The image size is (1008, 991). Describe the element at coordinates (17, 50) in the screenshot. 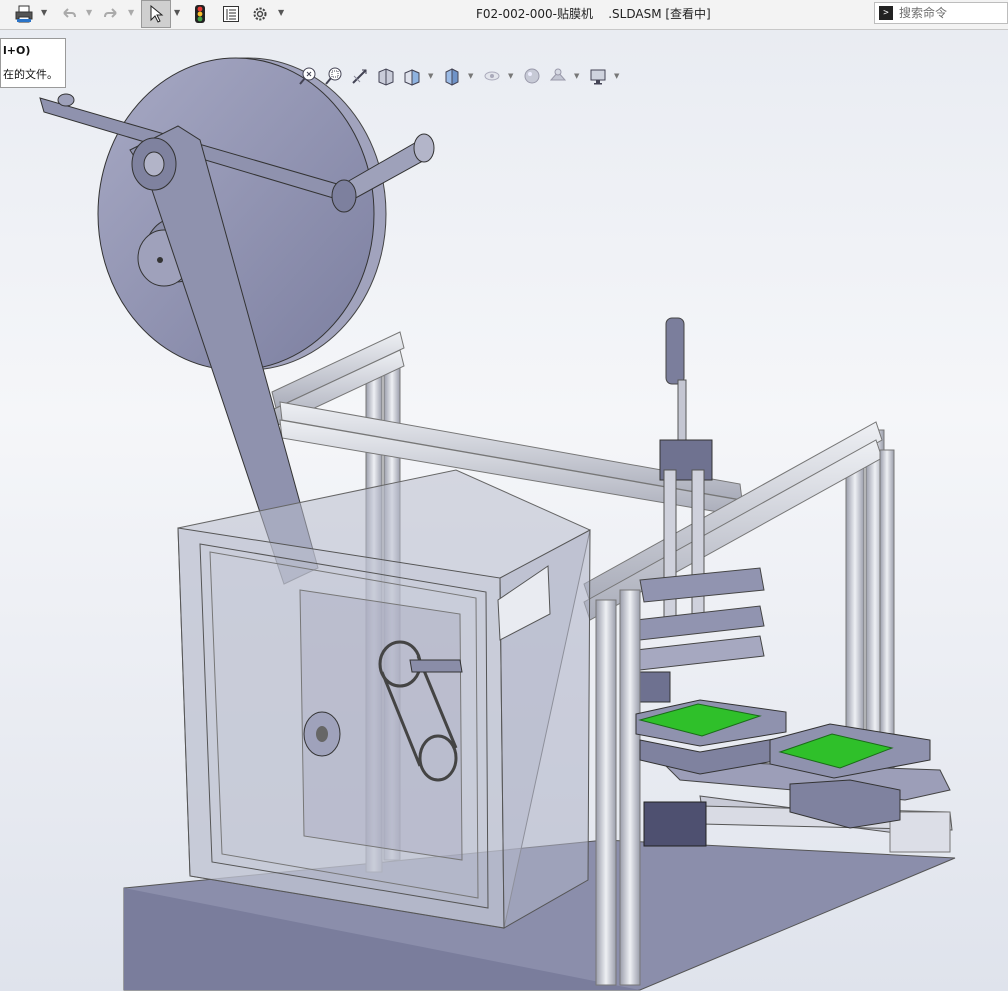

I see `tooltip-shortcut: l+O)` at that location.